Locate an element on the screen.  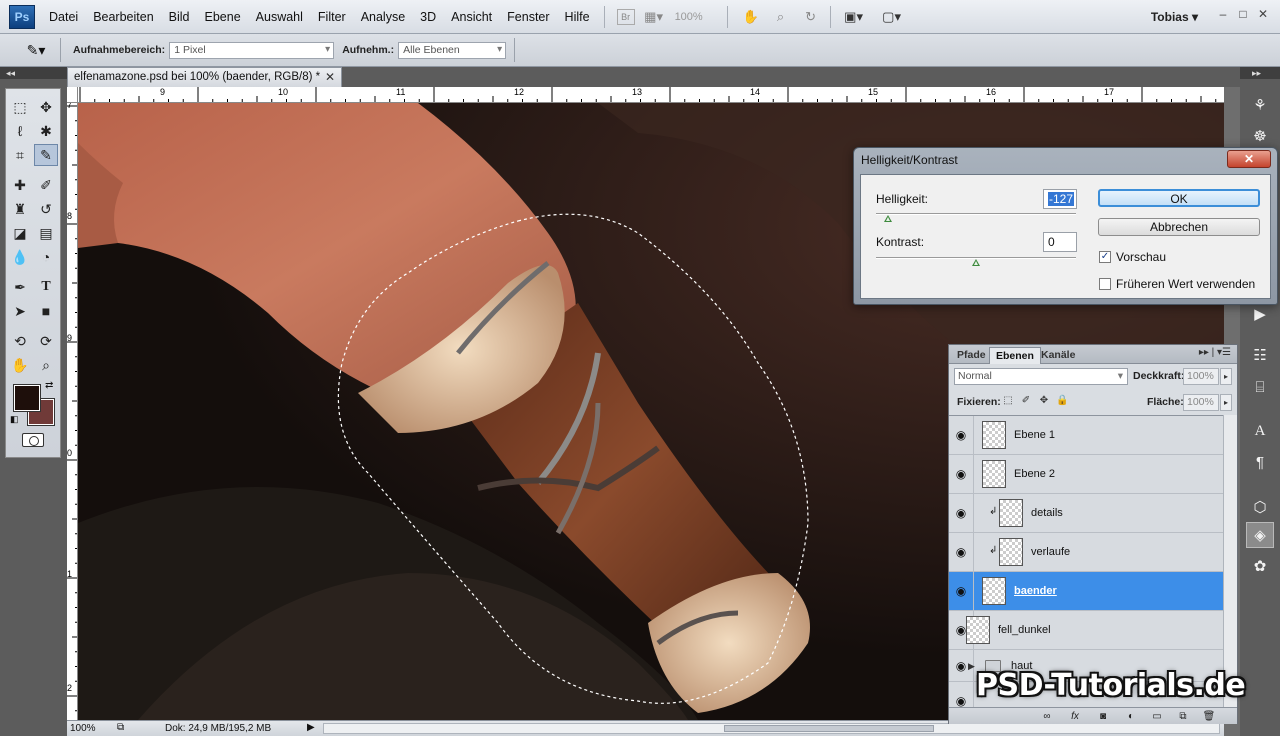
lasso-tool-icon: ℓ is located at coordinates (20, 131).